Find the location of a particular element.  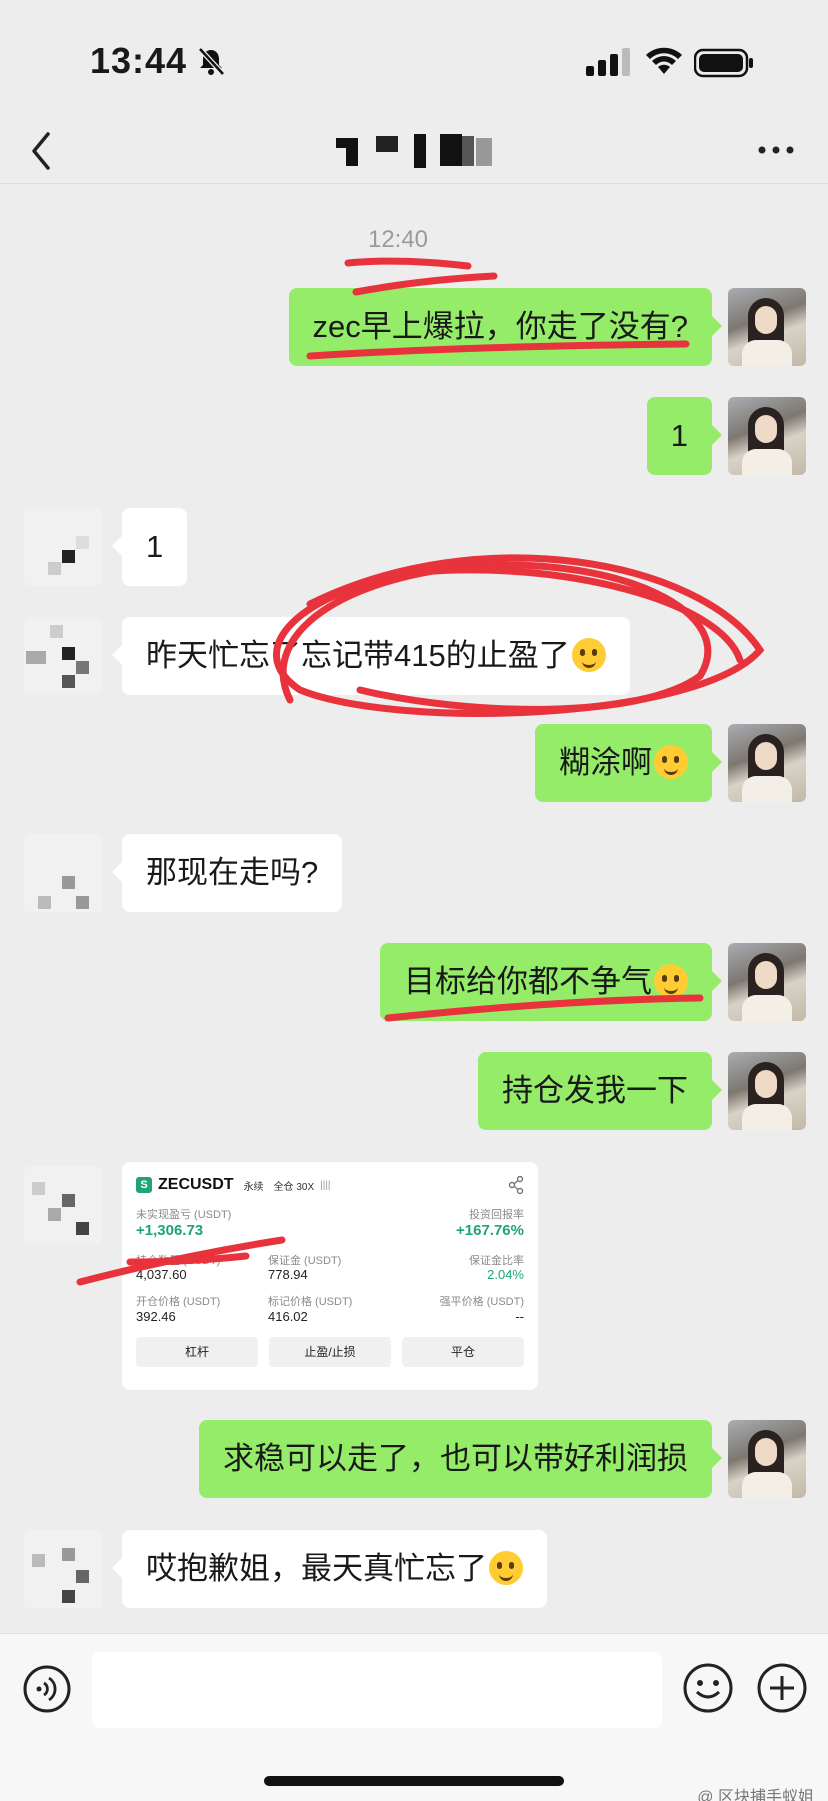

margin-ratio-label: 保证金比率 is located at coordinates (496, 1261).